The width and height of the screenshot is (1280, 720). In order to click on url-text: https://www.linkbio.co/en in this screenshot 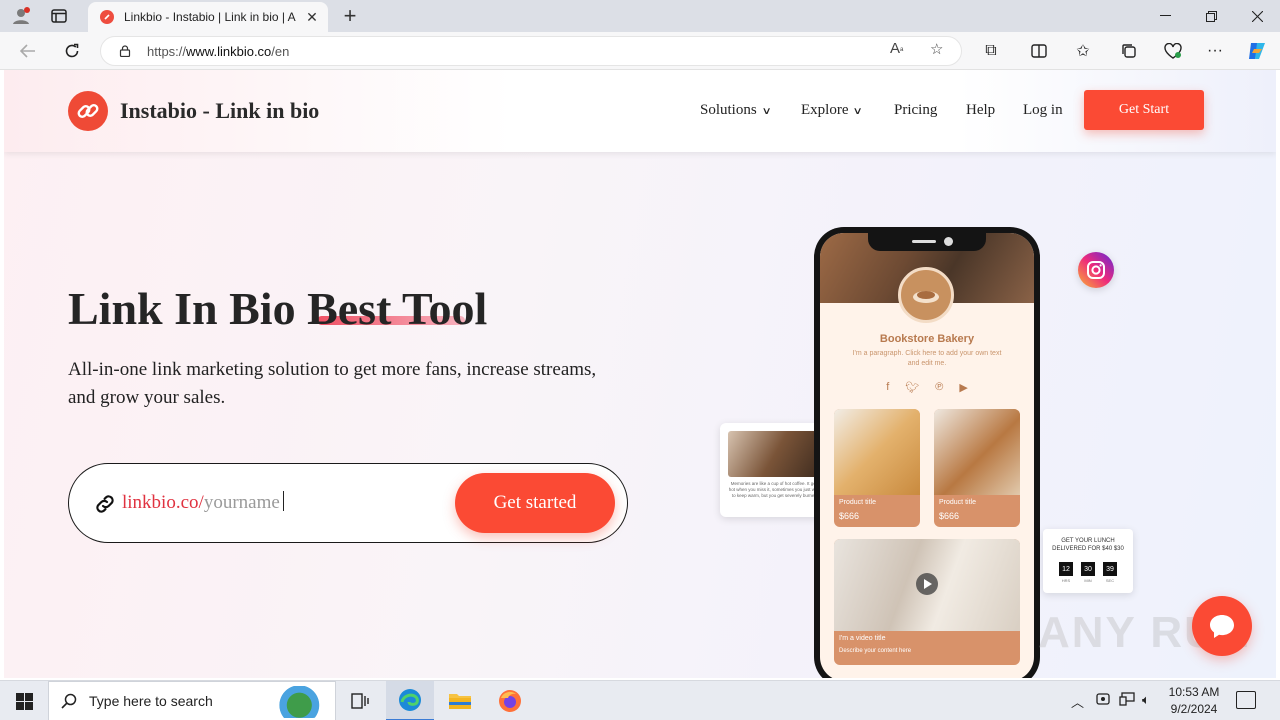, I will do `click(218, 51)`.